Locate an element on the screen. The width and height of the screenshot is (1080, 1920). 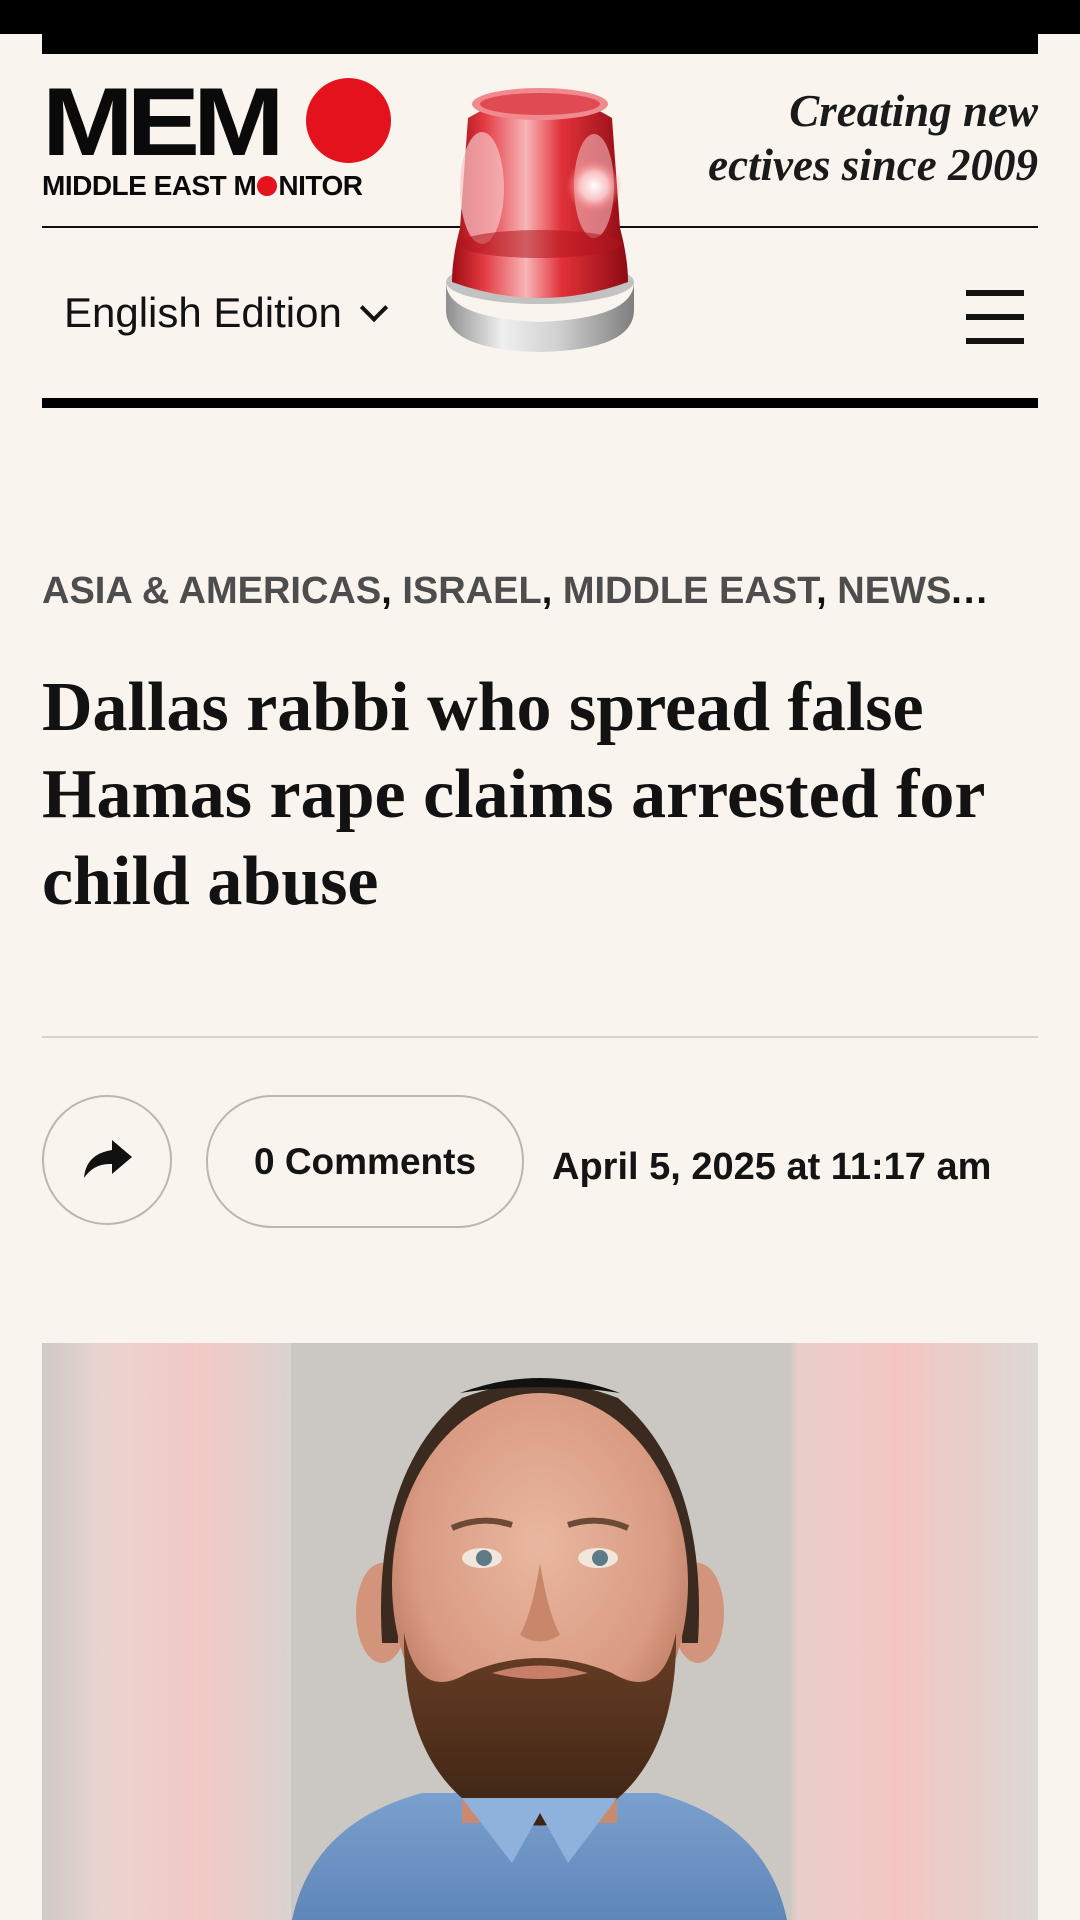
share-button is located at coordinates (107, 1160).